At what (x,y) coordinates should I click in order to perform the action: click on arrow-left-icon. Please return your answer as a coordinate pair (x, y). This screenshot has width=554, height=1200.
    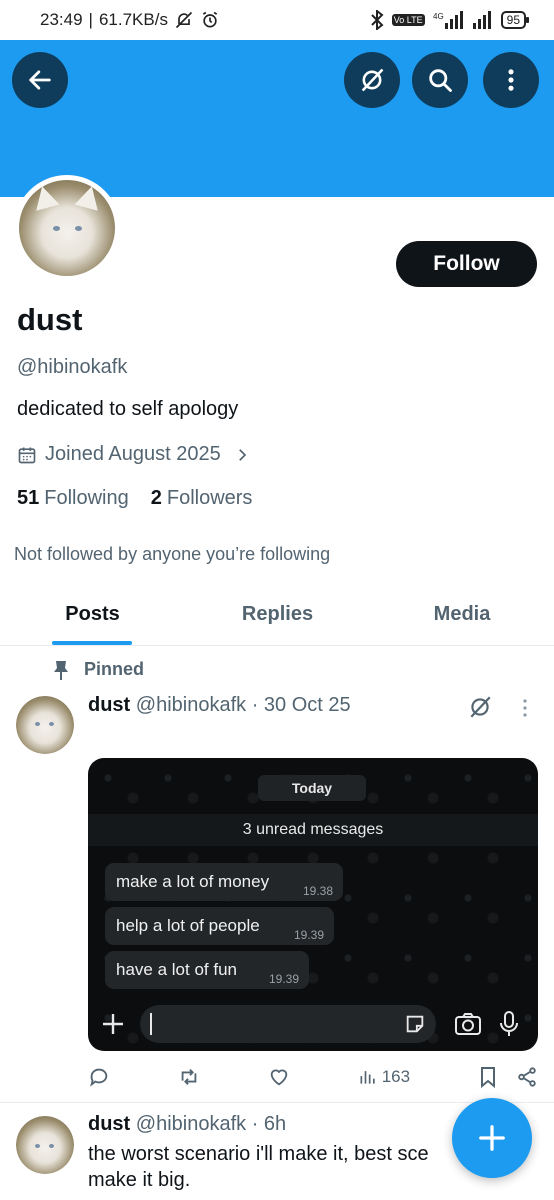
    Looking at the image, I should click on (40, 80).